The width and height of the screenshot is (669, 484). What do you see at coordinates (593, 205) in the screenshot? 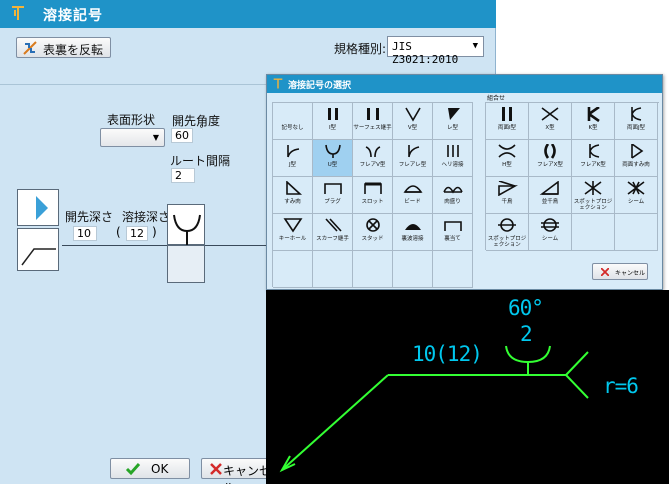
I see `combo-symbol-label: スポットプロジェクション` at bounding box center [593, 205].